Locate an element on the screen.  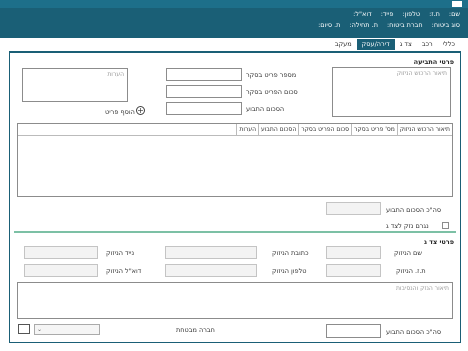
insurer-label: חברה מבטחת is located at coordinates (195, 330).